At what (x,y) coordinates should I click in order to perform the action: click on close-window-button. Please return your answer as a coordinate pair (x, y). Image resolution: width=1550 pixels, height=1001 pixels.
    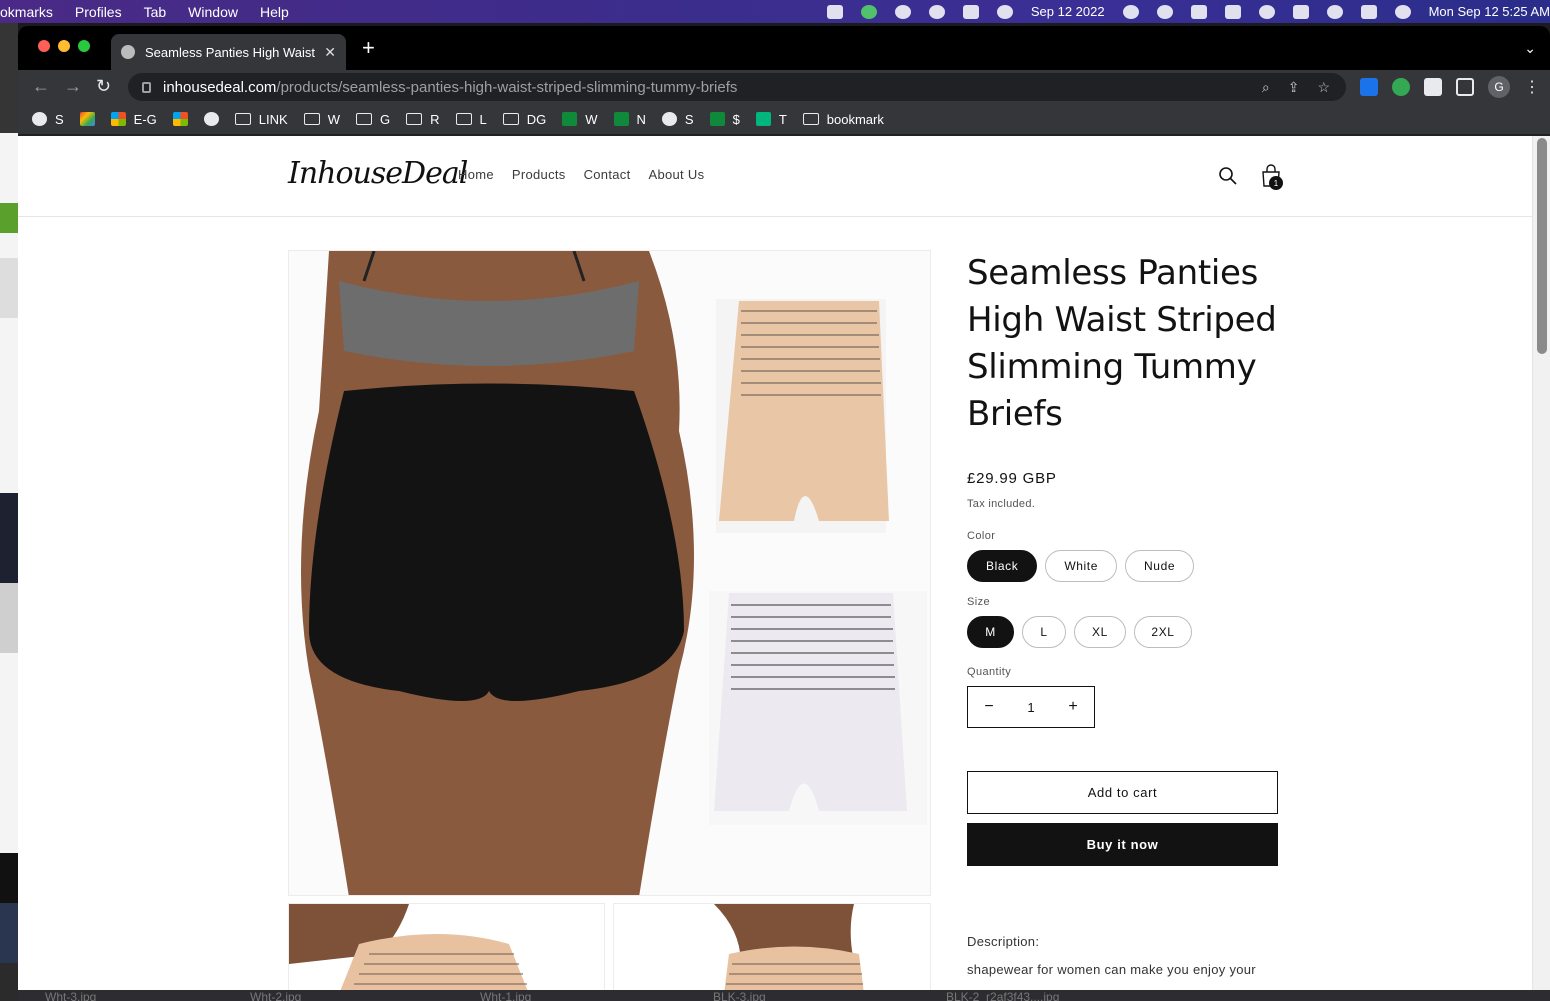
    Looking at the image, I should click on (44, 46).